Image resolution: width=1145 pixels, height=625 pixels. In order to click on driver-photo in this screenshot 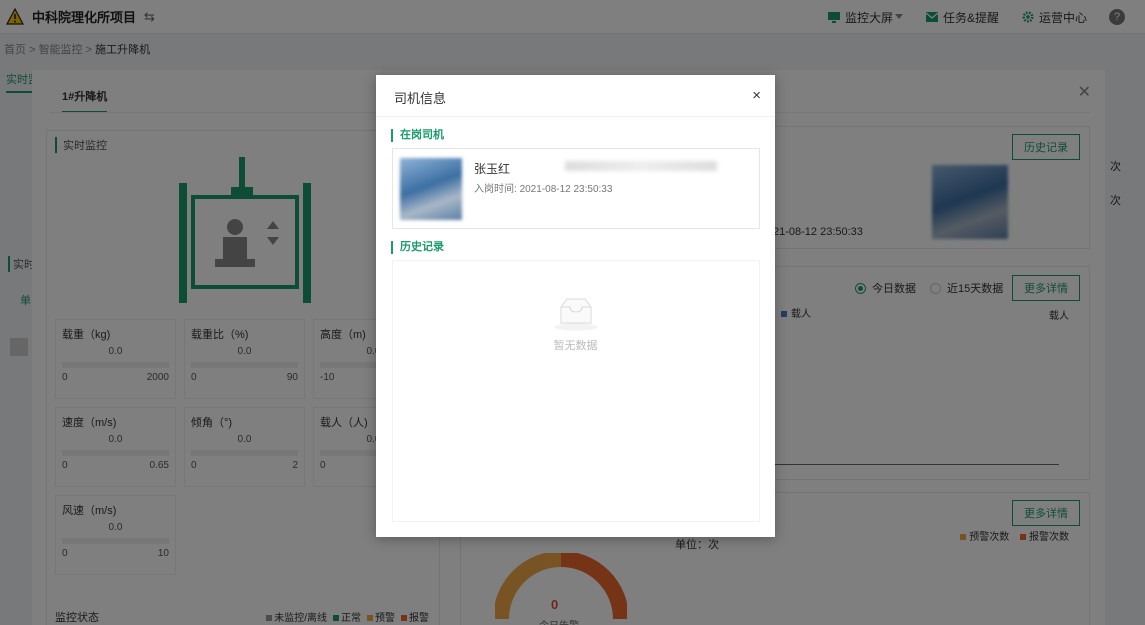, I will do `click(431, 189)`.